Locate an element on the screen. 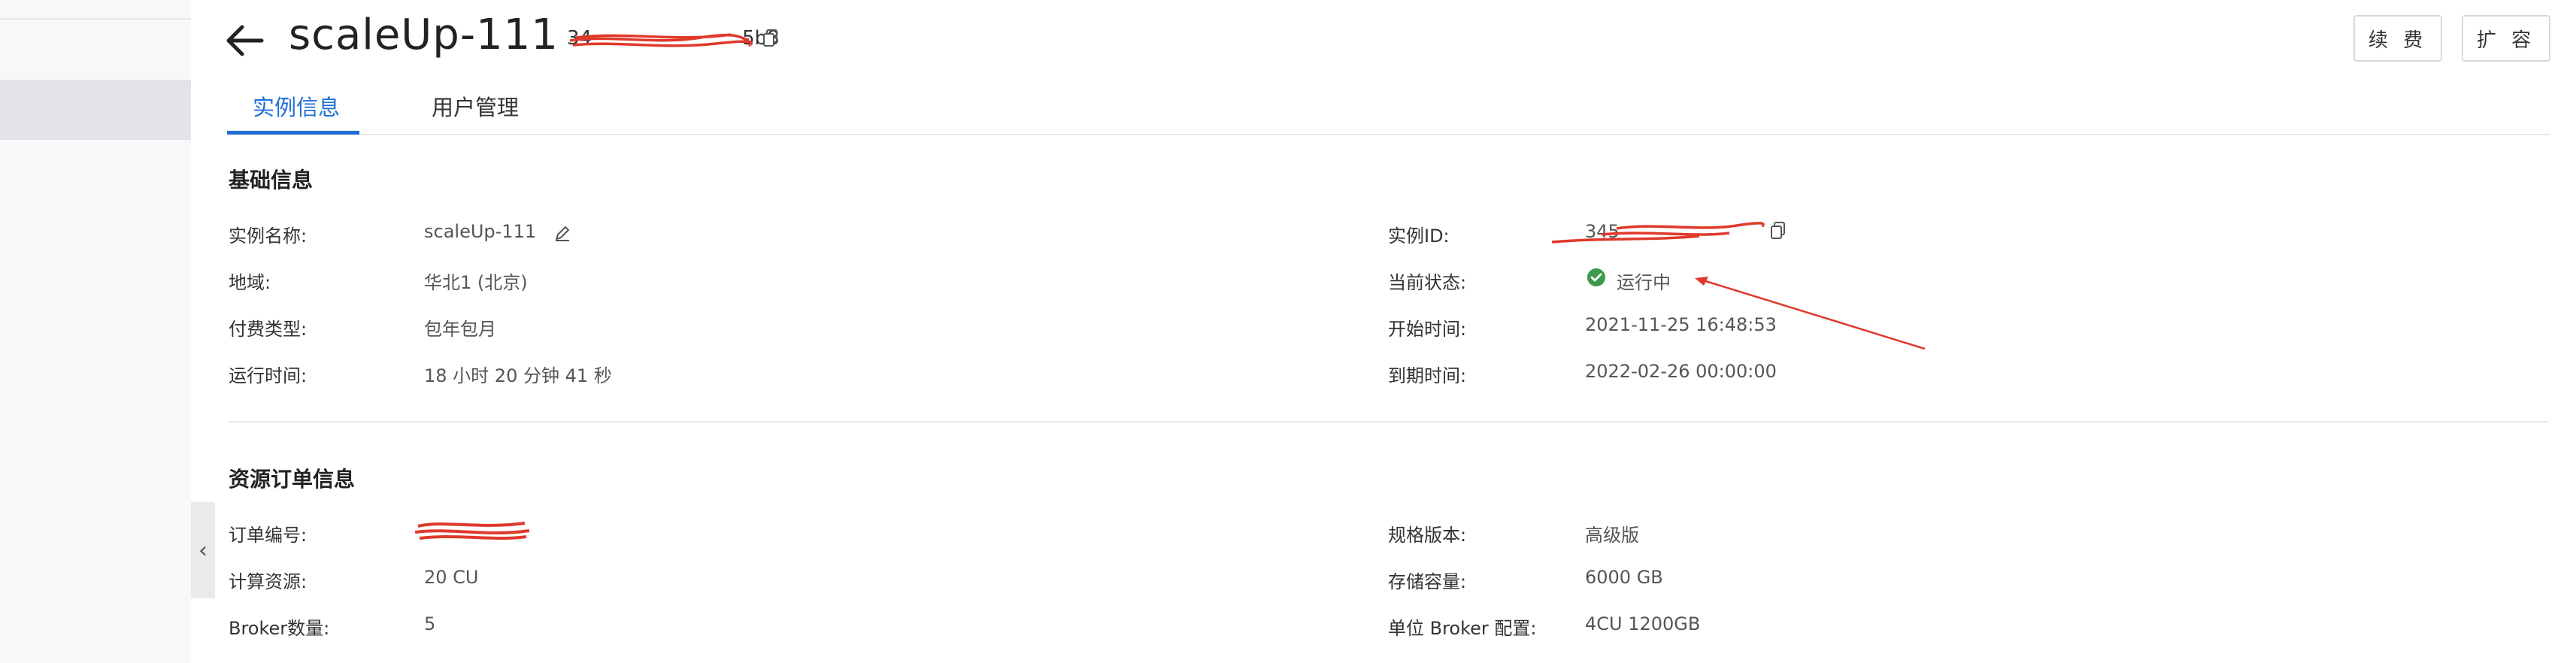  label-region: 地域: is located at coordinates (250, 282).